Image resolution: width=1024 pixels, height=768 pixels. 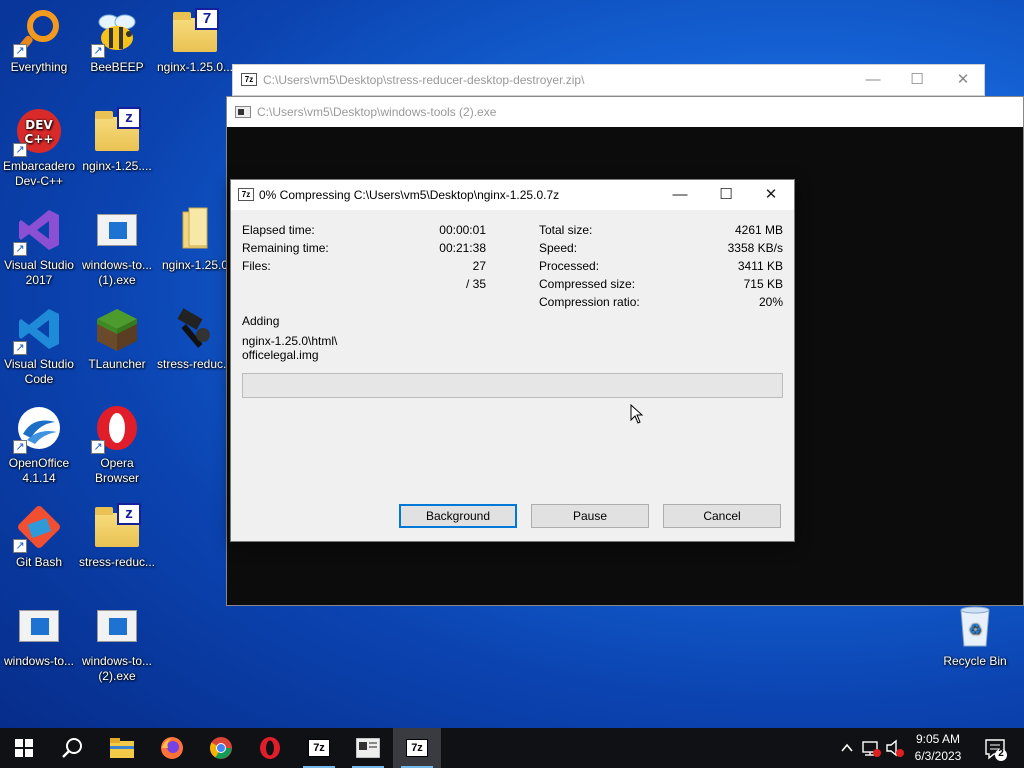 I want to click on taskbar-7zip-active: 7z, so click(x=417, y=748).